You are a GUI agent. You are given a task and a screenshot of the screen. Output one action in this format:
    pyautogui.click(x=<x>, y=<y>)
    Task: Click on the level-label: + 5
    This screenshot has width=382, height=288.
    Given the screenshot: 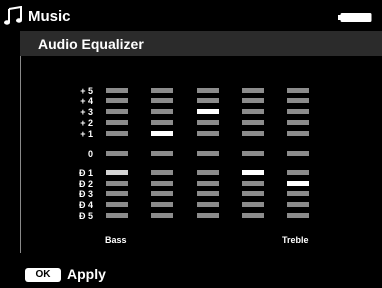 What is the action you would take?
    pyautogui.click(x=86, y=91)
    